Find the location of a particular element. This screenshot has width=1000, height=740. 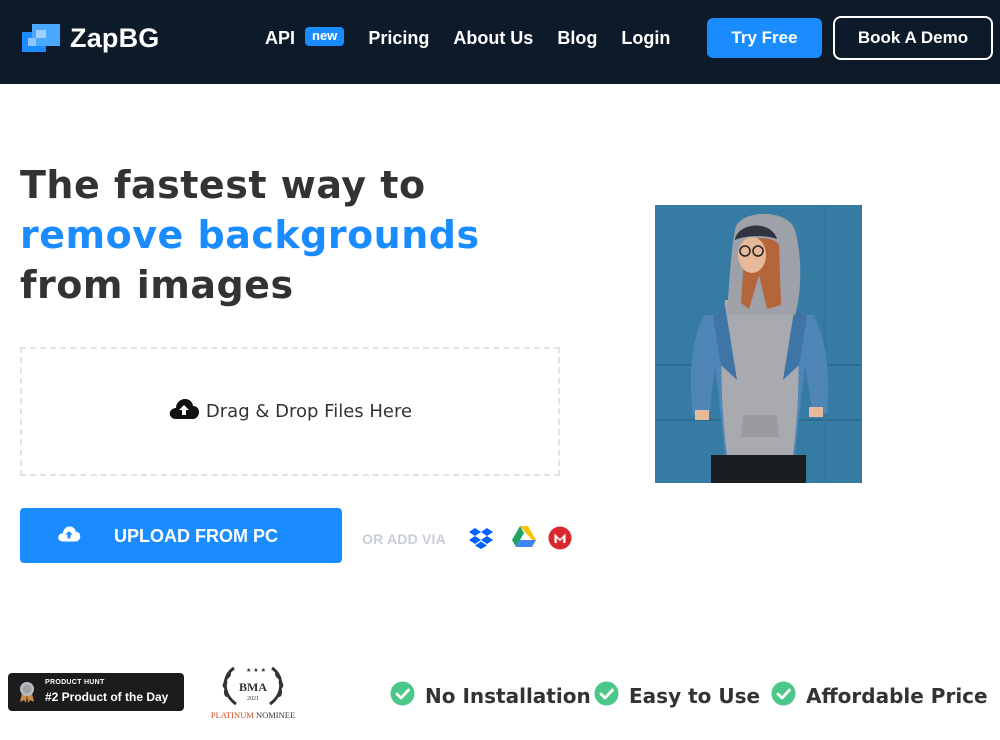

try-free-button: Try Free is located at coordinates (764, 38).